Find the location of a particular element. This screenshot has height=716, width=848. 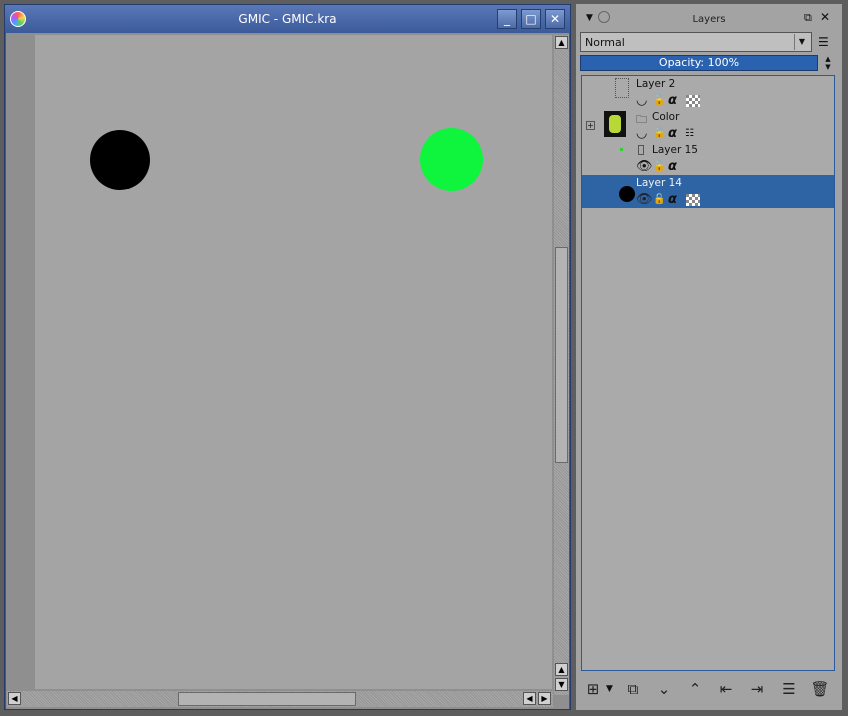

vertical-scrollbar: ▲ ▲ ▼ is located at coordinates (561, 365).